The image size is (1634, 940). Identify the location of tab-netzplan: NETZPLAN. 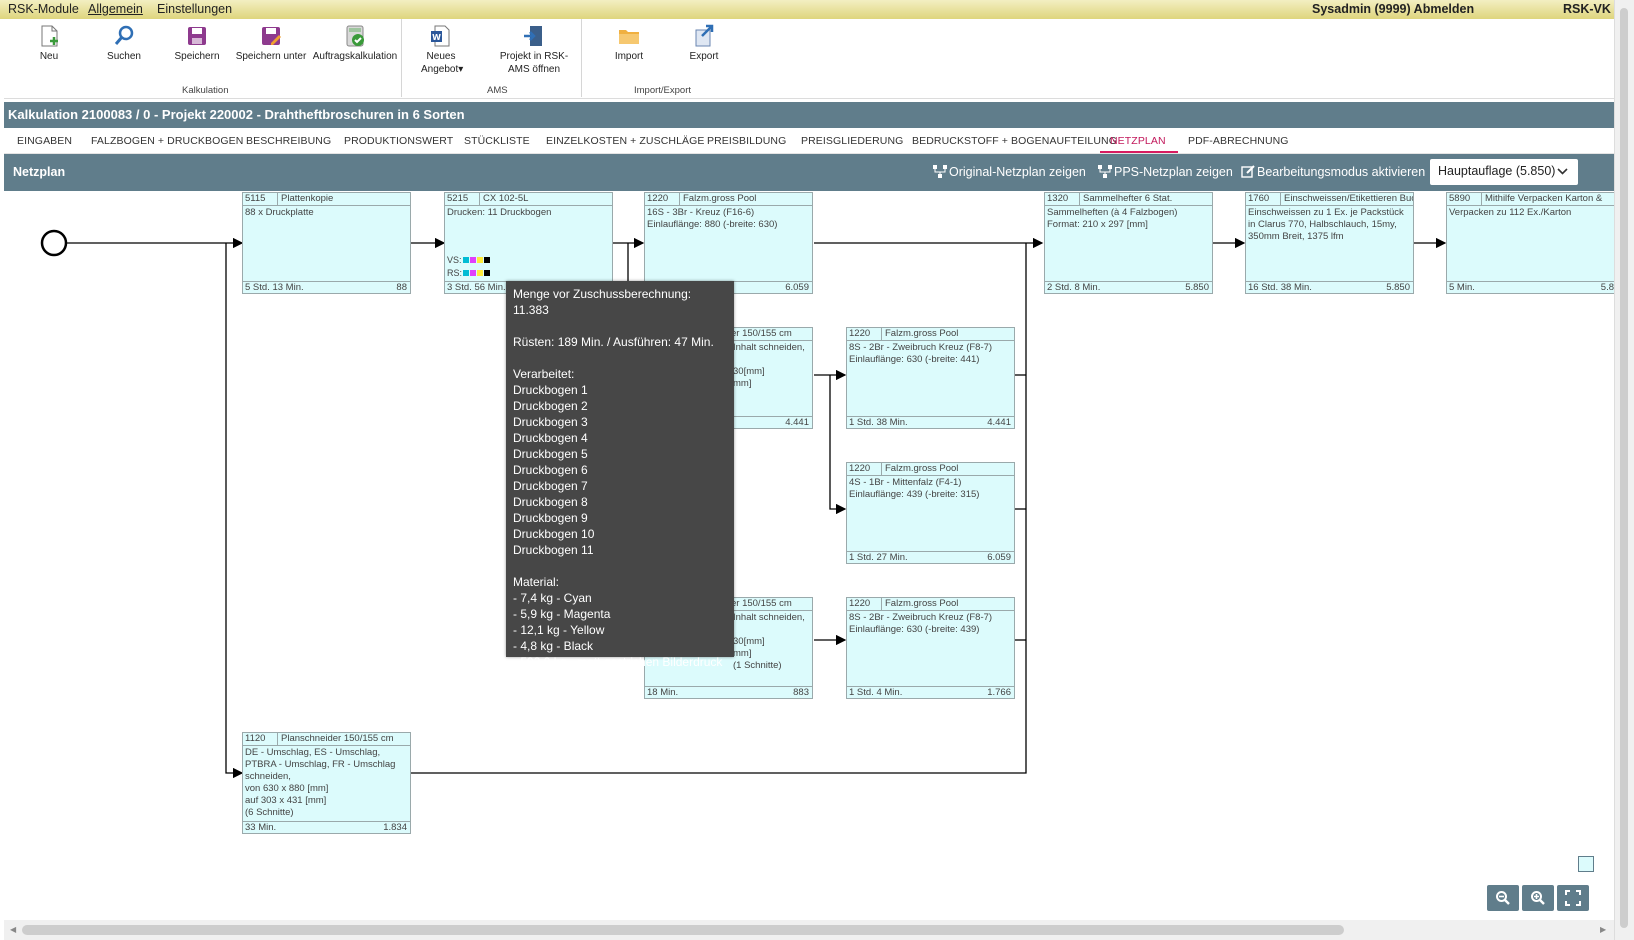
(1138, 141).